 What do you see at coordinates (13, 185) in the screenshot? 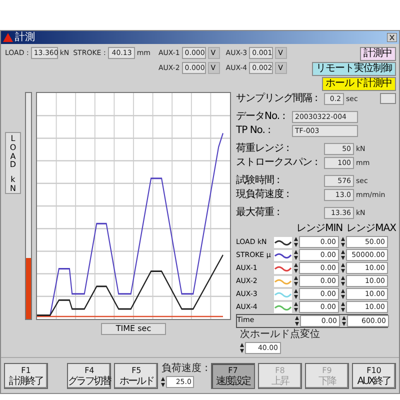
I see `y-axis-unit: kN` at bounding box center [13, 185].